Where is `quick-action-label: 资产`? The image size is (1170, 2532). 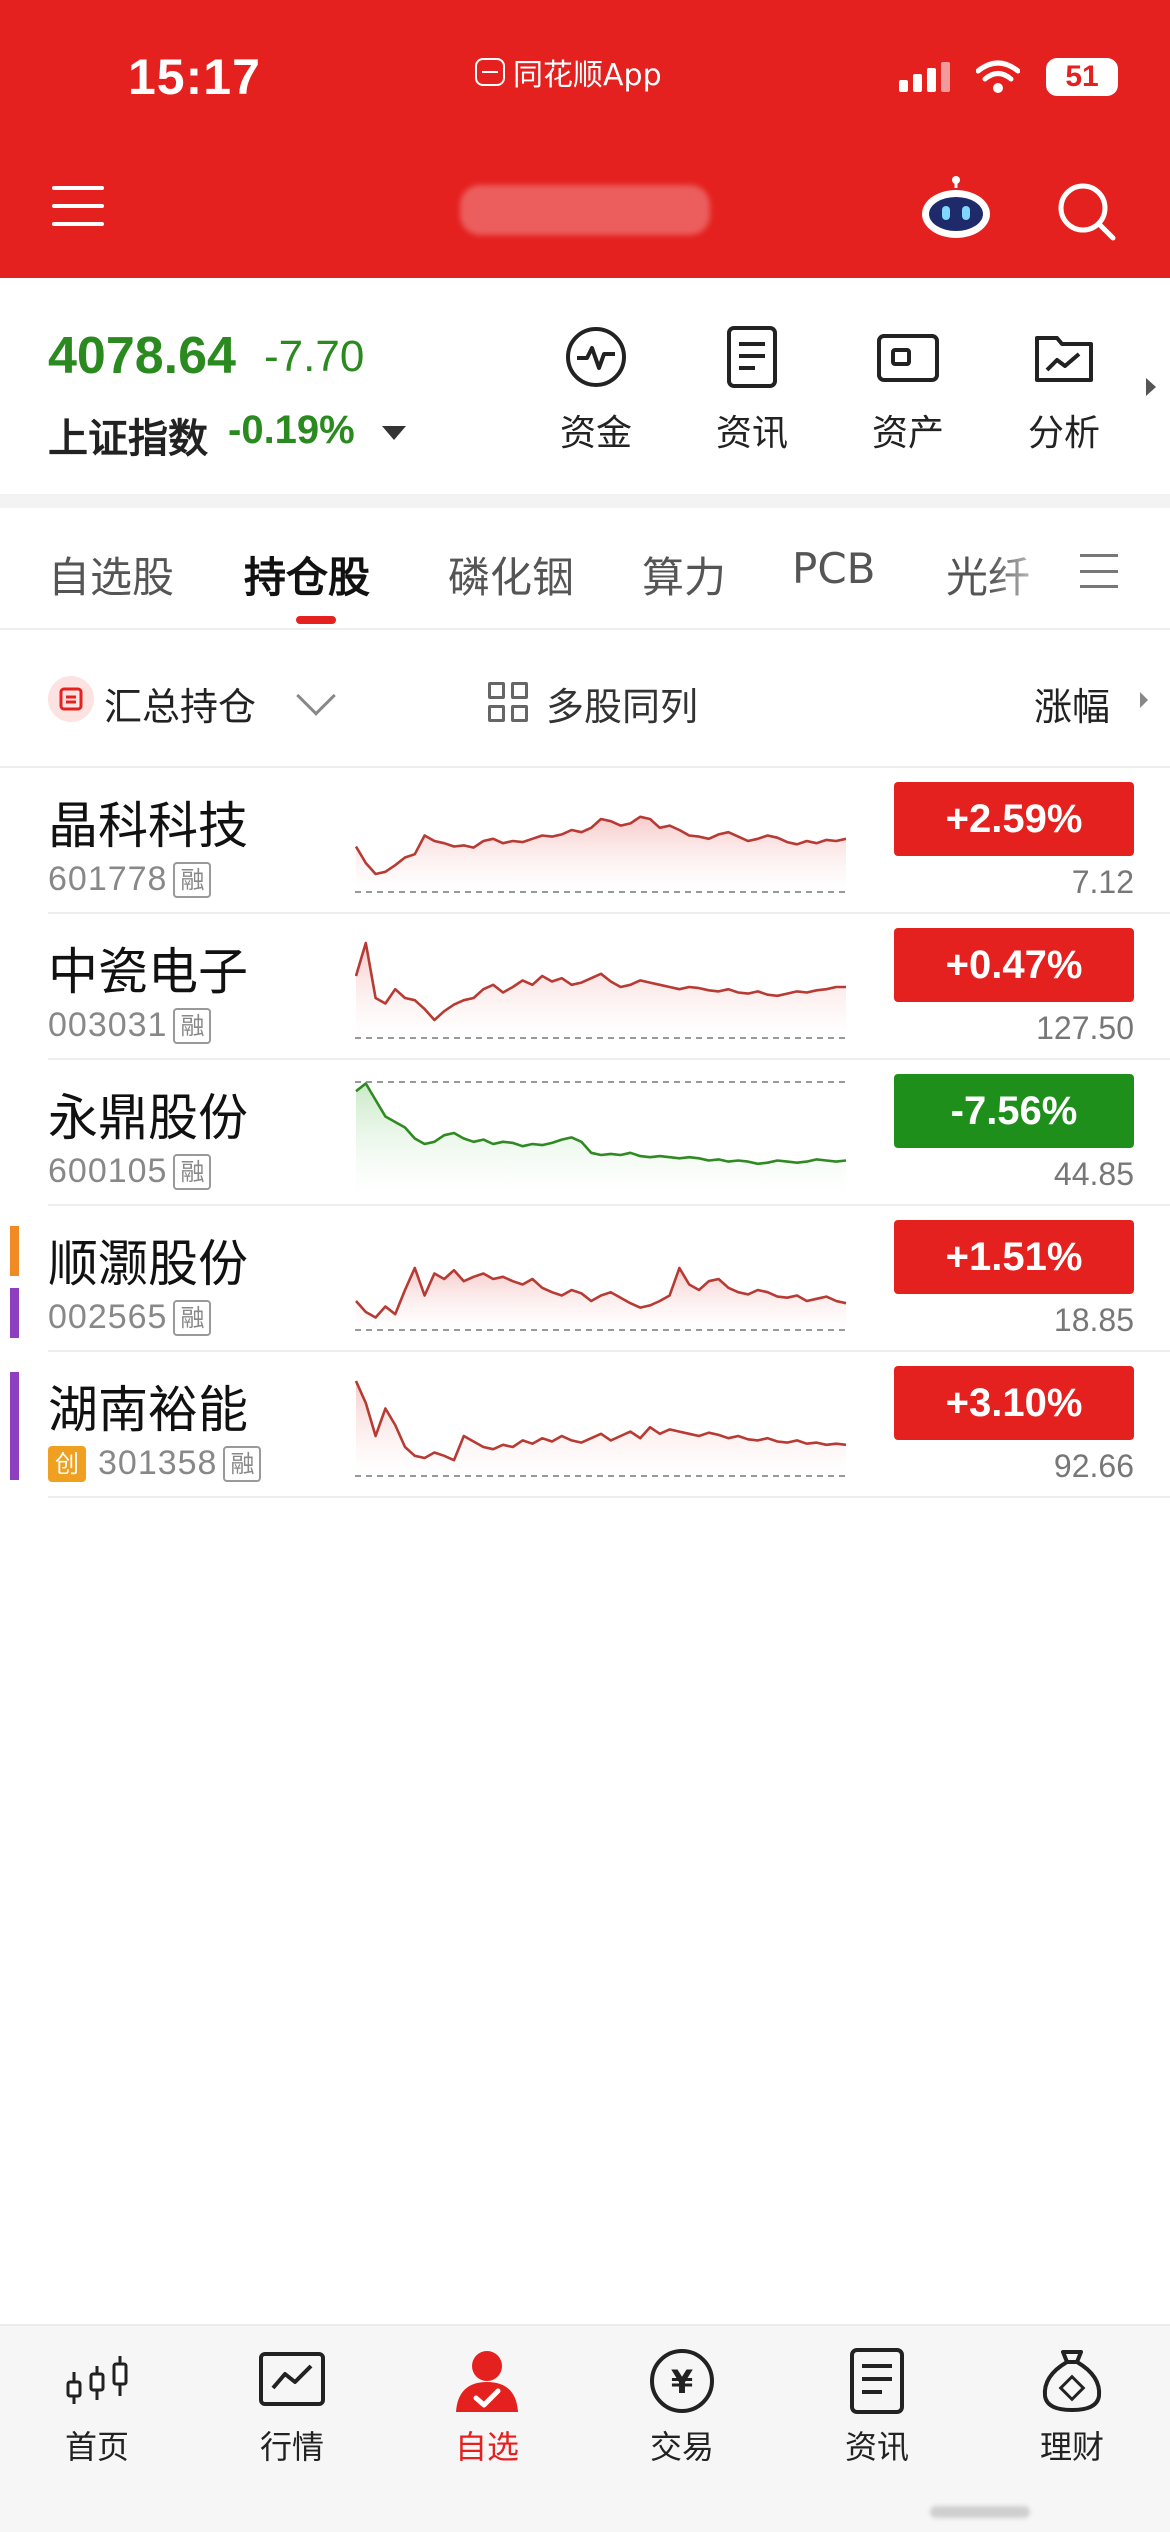
quick-action-label: 资产 is located at coordinates (907, 433).